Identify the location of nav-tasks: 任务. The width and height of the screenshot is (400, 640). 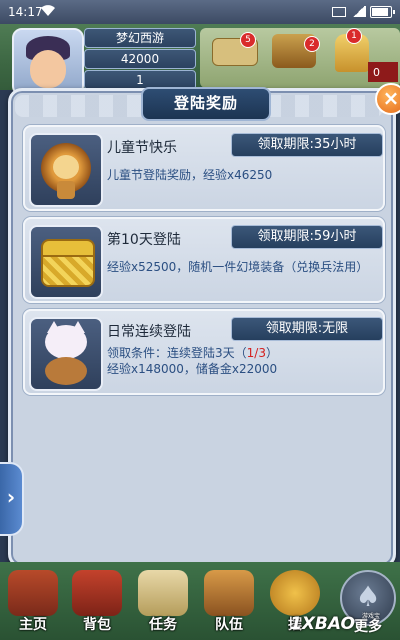
(163, 603).